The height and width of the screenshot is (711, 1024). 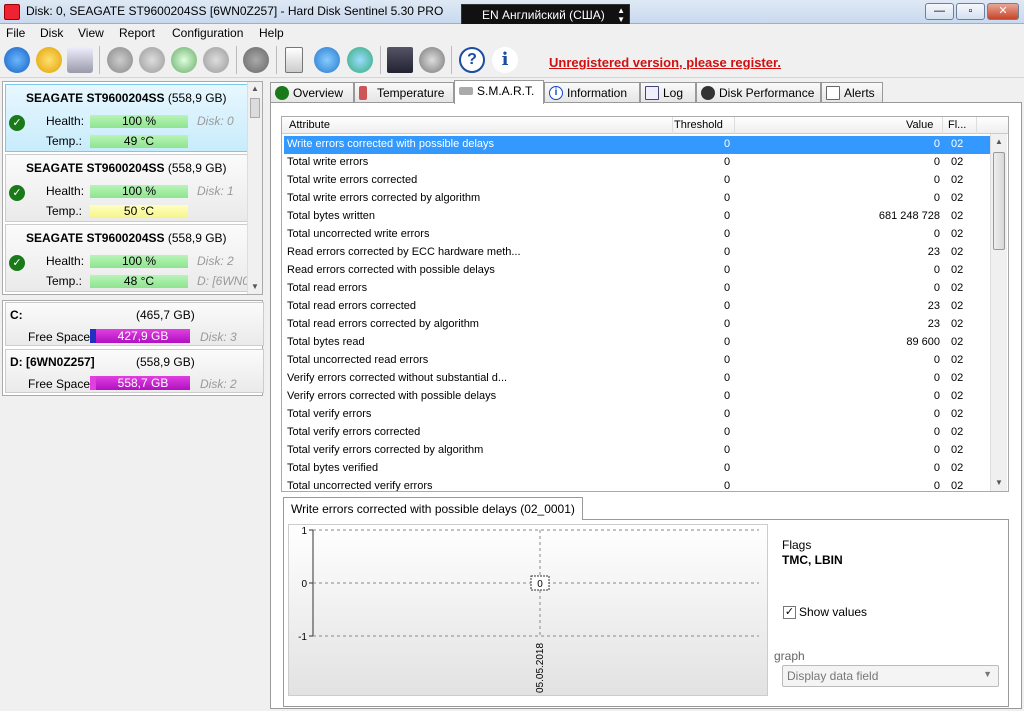 What do you see at coordinates (833, 612) in the screenshot?
I see `show-values-label: Show values` at bounding box center [833, 612].